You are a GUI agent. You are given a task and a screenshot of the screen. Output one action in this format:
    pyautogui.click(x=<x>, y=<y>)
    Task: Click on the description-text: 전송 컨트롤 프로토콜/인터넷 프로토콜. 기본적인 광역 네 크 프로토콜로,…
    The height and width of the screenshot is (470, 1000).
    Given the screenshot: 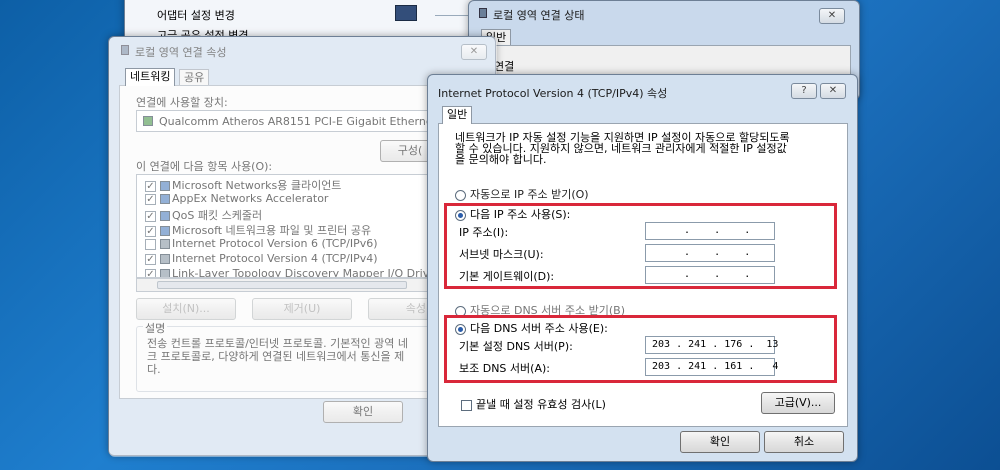 What is the action you would take?
    pyautogui.click(x=277, y=356)
    